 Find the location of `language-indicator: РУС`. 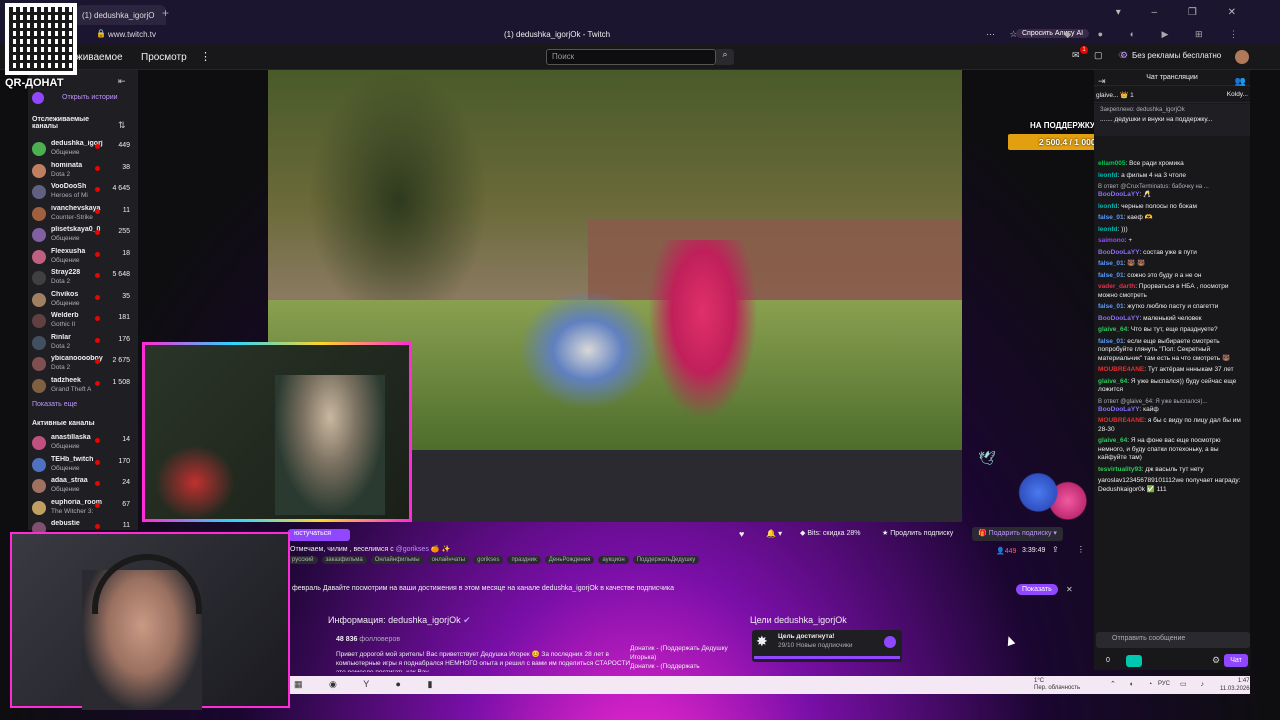

language-indicator: РУС is located at coordinates (1164, 684).